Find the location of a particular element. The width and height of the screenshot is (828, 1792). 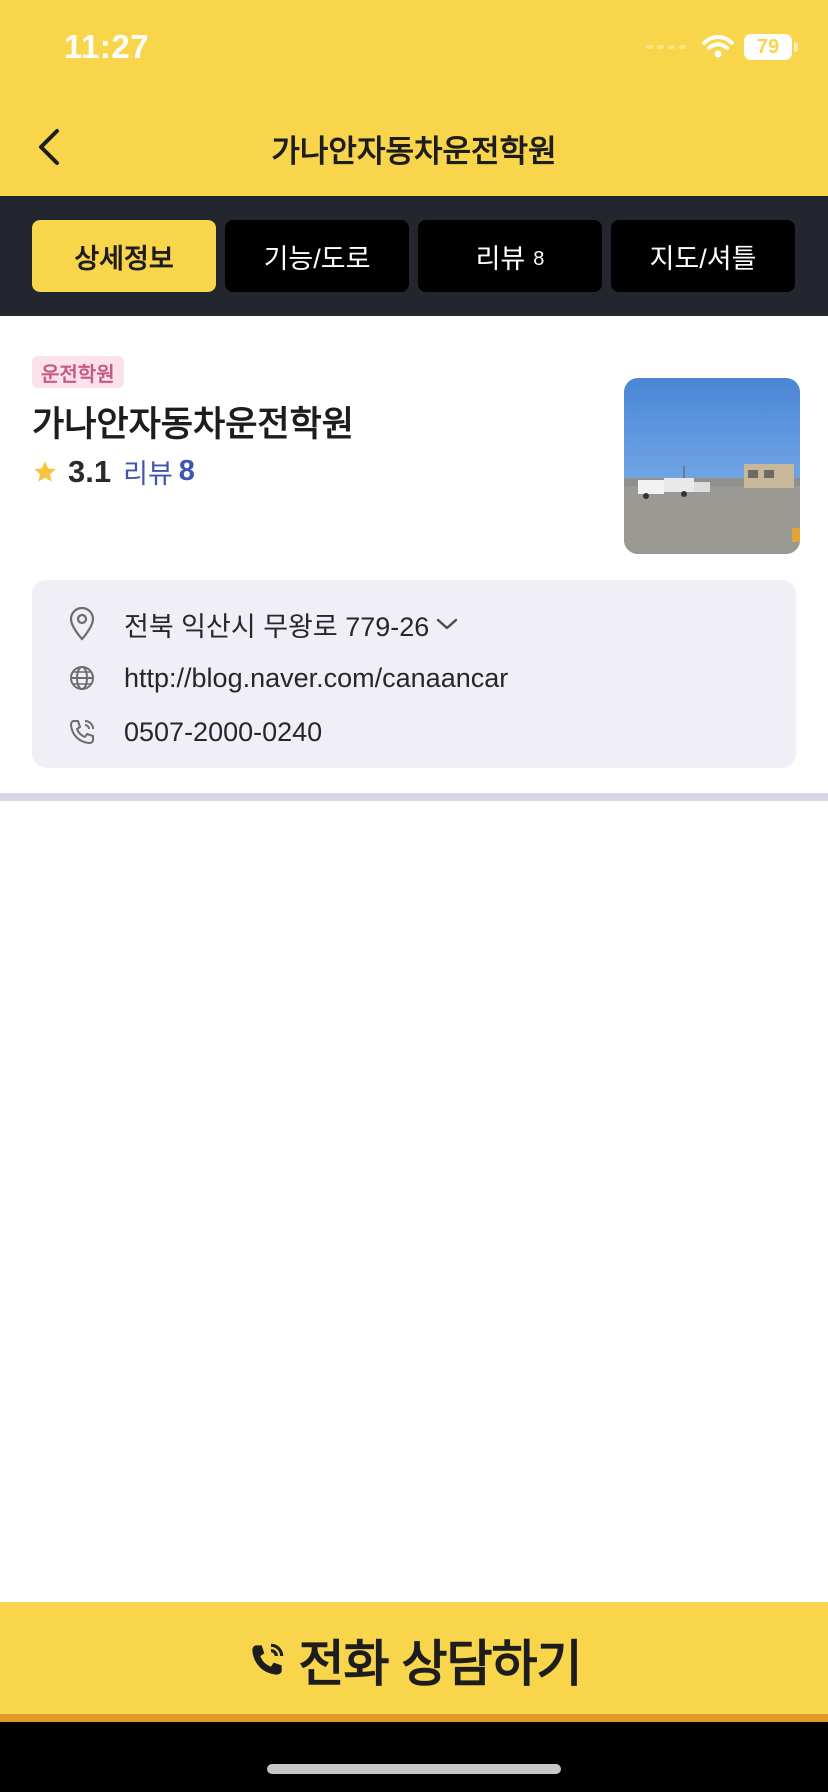

place-name: 가나안자동차운전학원 is located at coordinates (193, 424).